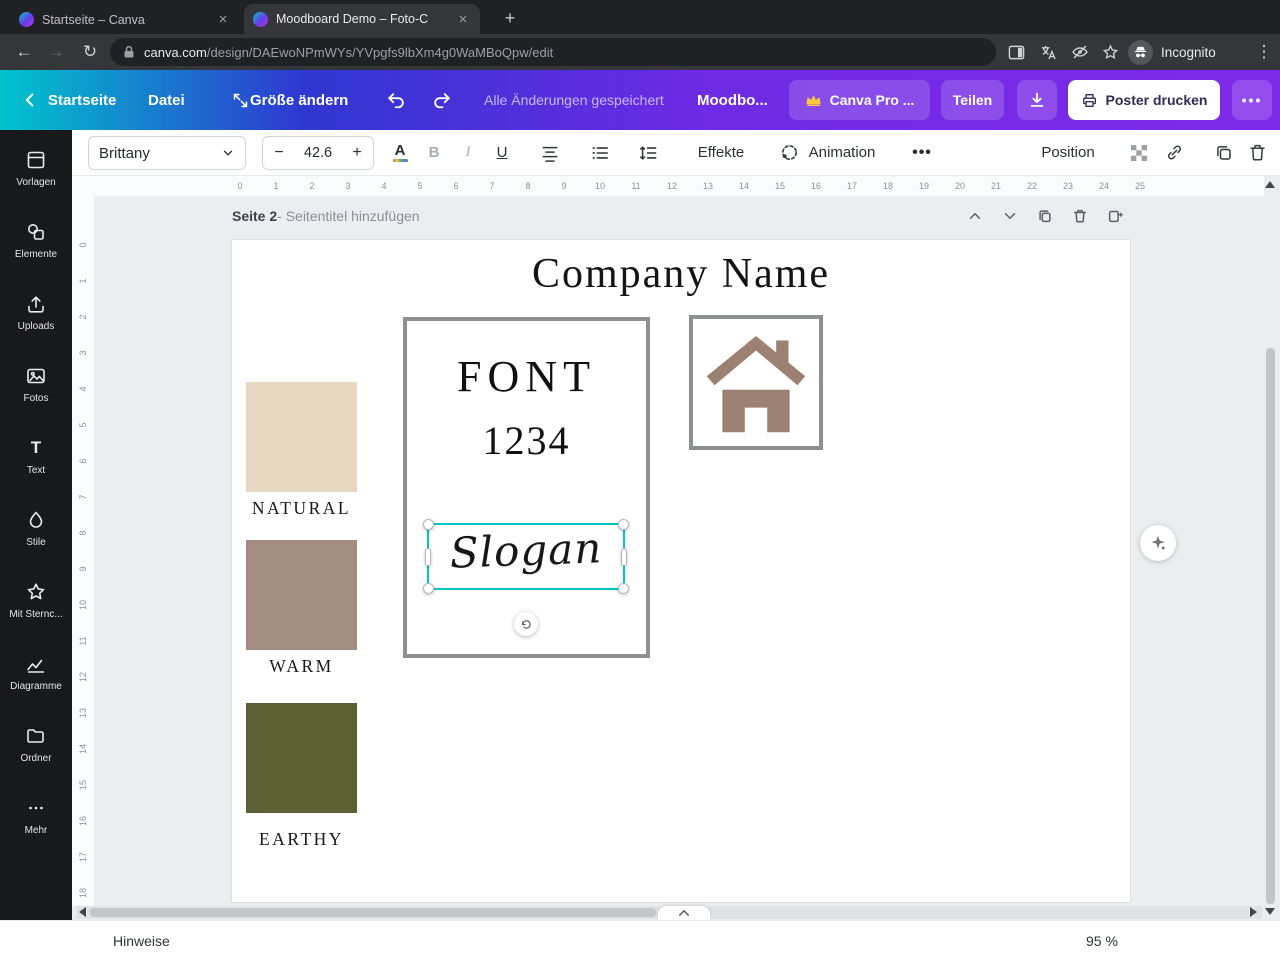 The height and width of the screenshot is (960, 1280). Describe the element at coordinates (36, 174) in the screenshot. I see `sidebar-item-vorlagen: Vorlagen` at that location.